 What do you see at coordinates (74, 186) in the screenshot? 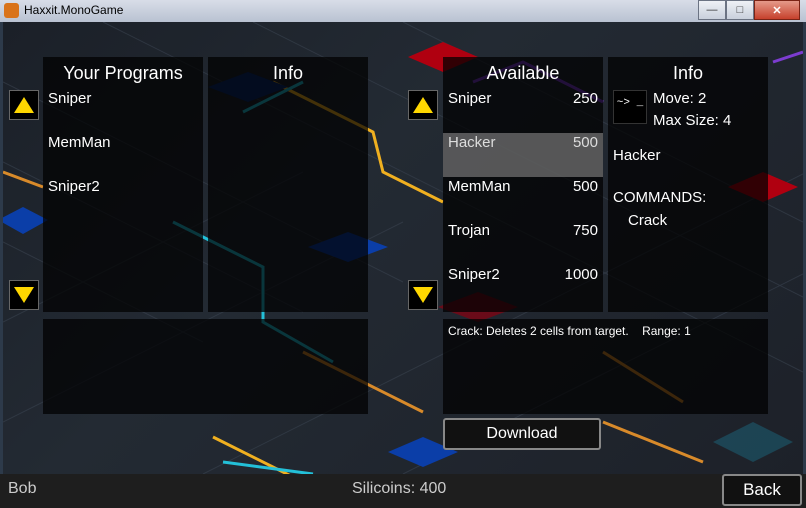
I see `program-item-sniper2: Sniper2` at bounding box center [74, 186].